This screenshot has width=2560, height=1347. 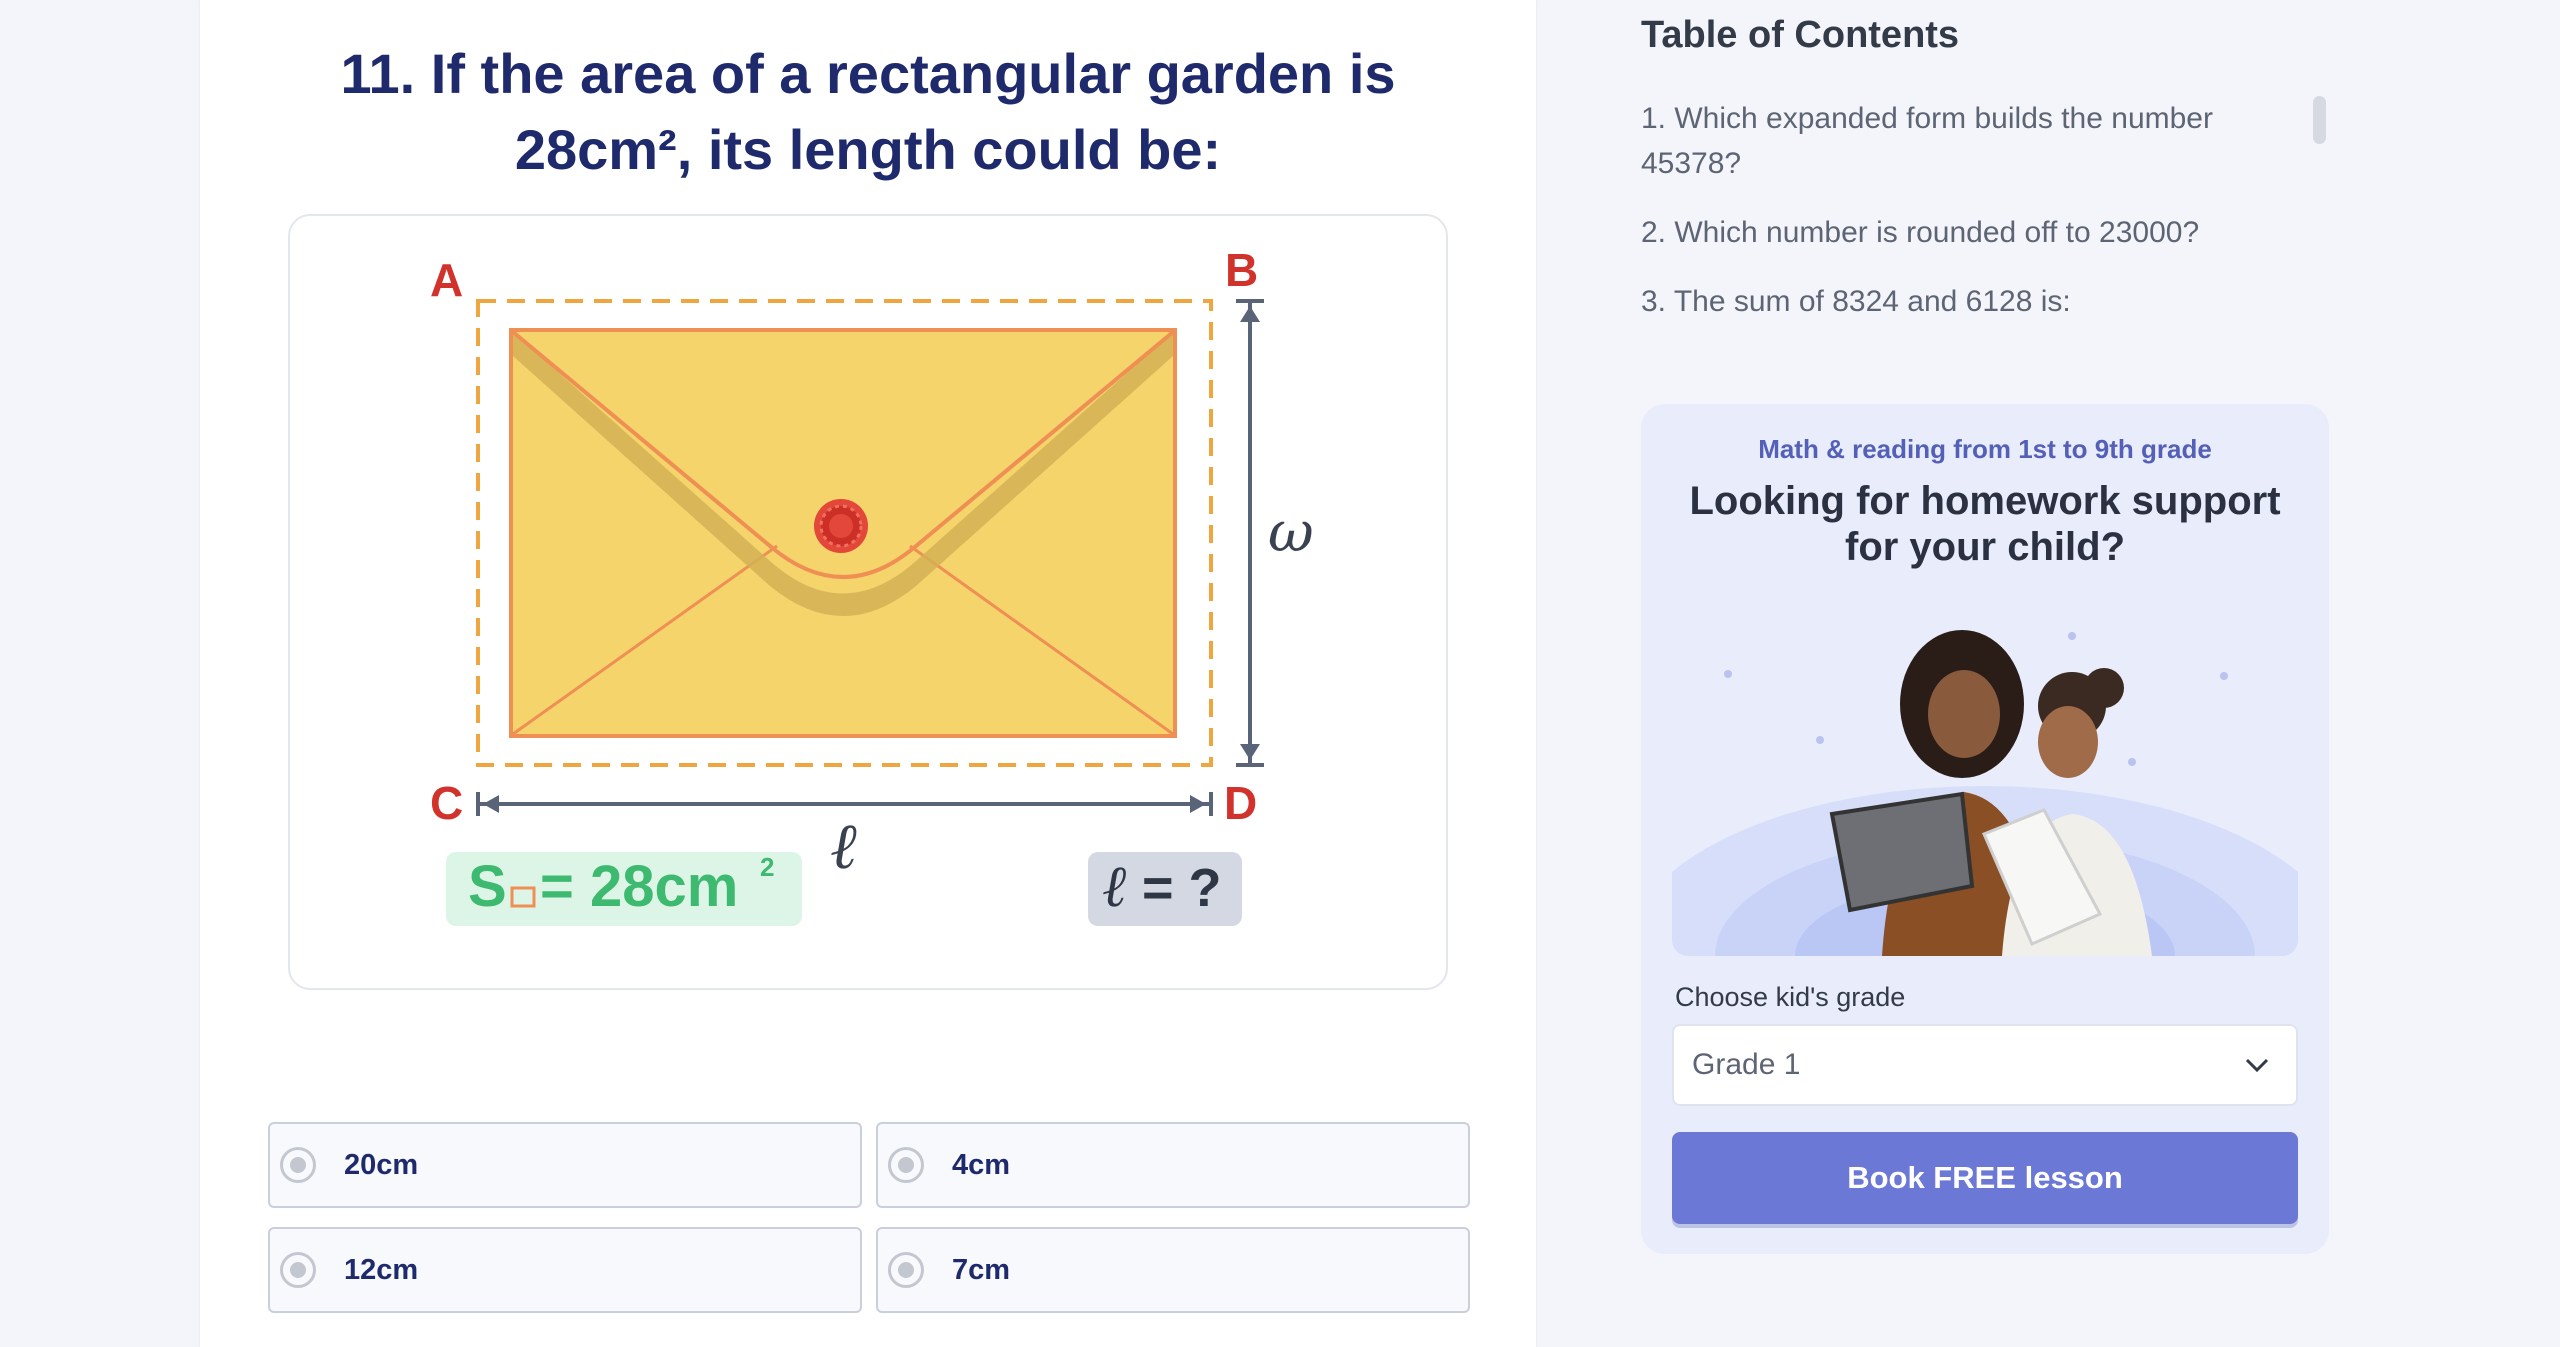 What do you see at coordinates (381, 1165) in the screenshot?
I see `answer-label: 20cm` at bounding box center [381, 1165].